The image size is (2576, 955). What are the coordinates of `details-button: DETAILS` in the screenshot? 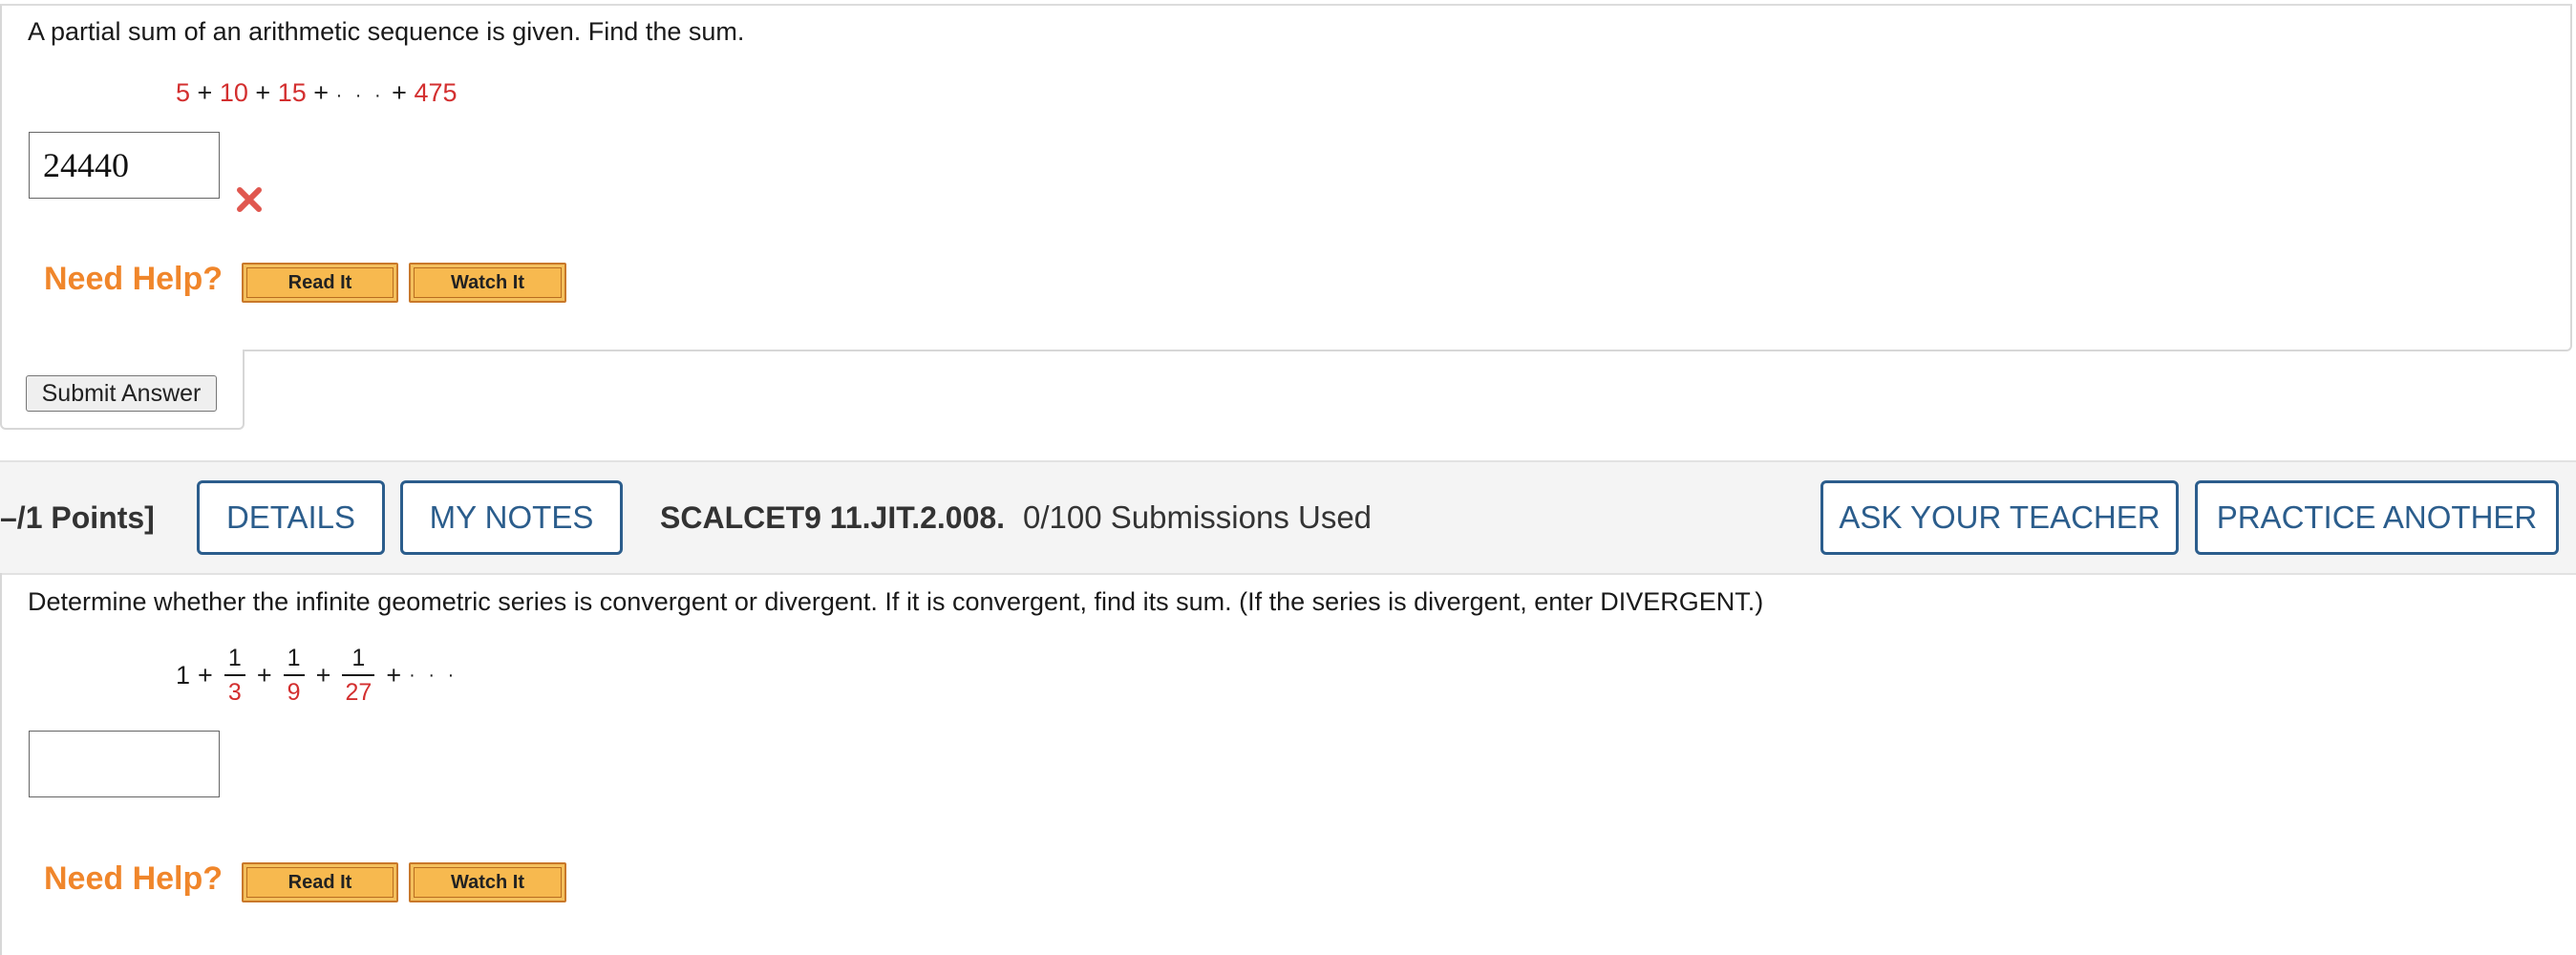 It's located at (291, 517).